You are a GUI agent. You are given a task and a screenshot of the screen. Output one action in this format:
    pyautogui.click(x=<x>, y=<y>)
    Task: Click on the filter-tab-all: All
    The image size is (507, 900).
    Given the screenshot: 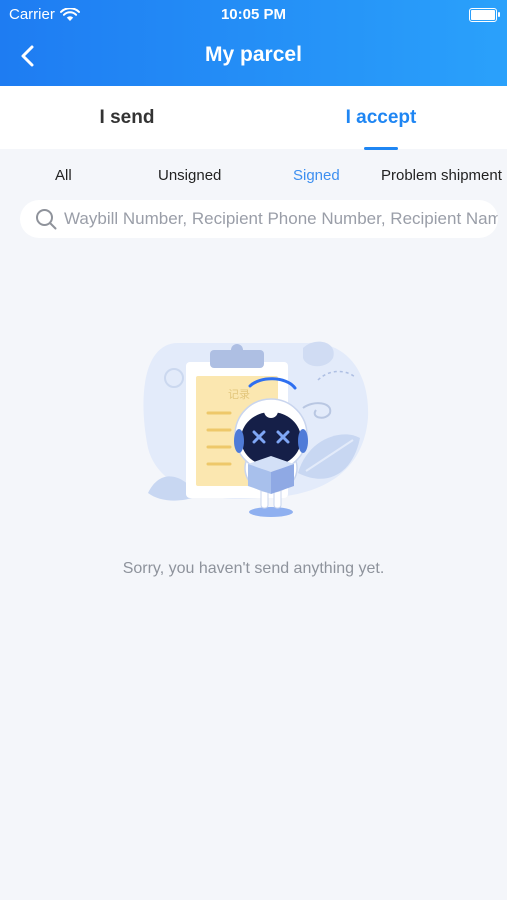 What is the action you would take?
    pyautogui.click(x=63, y=176)
    